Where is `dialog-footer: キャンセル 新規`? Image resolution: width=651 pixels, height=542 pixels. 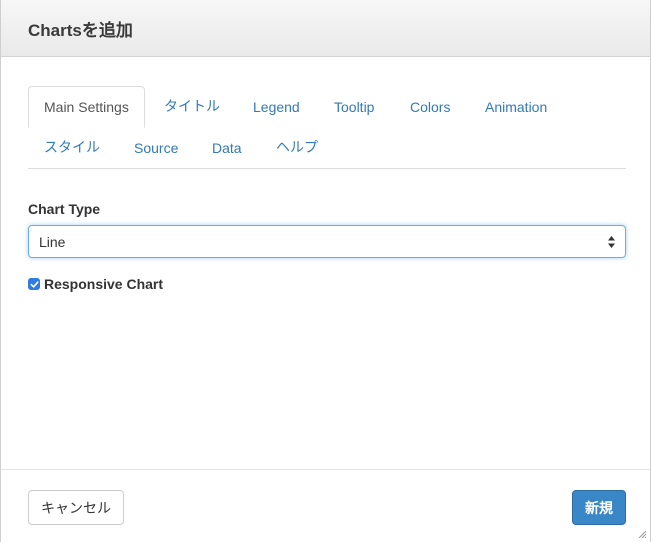 dialog-footer: キャンセル 新規 is located at coordinates (325, 505).